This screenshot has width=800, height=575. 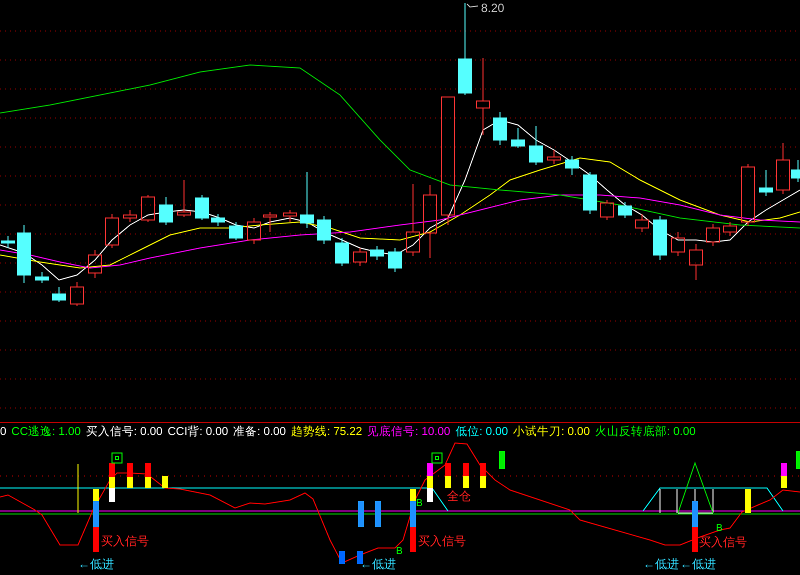 What do you see at coordinates (492, 8) in the screenshot?
I see `price-high-label: 8.20` at bounding box center [492, 8].